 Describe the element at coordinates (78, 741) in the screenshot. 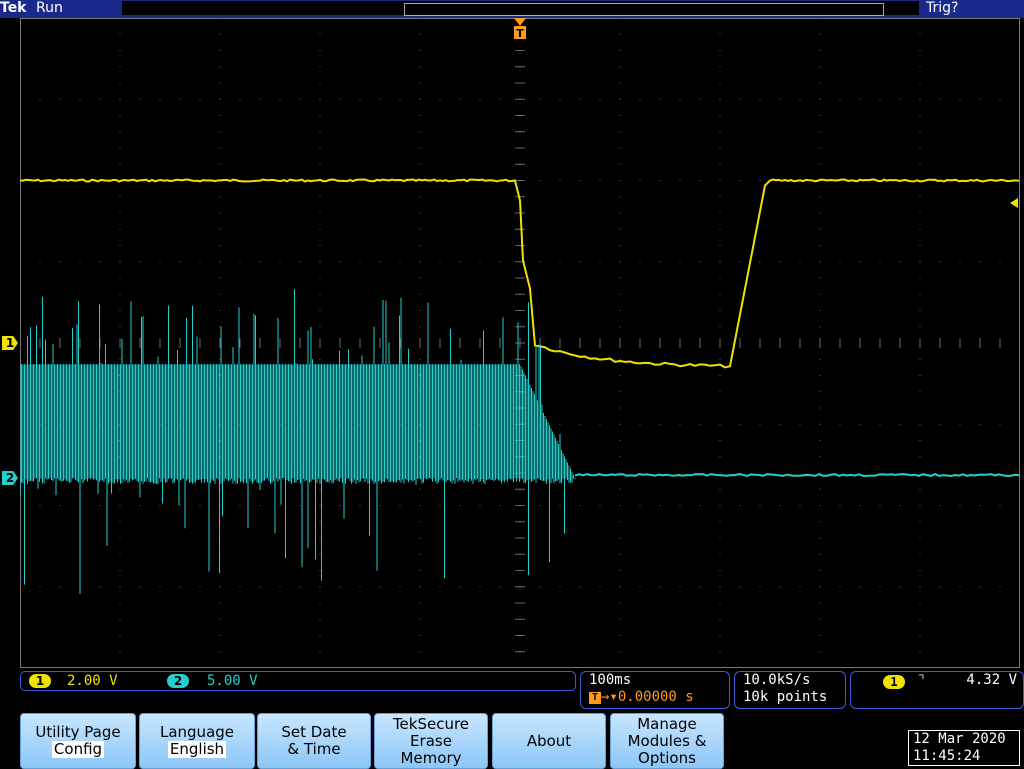

I see `utility-page-button: Utility Page Config` at that location.